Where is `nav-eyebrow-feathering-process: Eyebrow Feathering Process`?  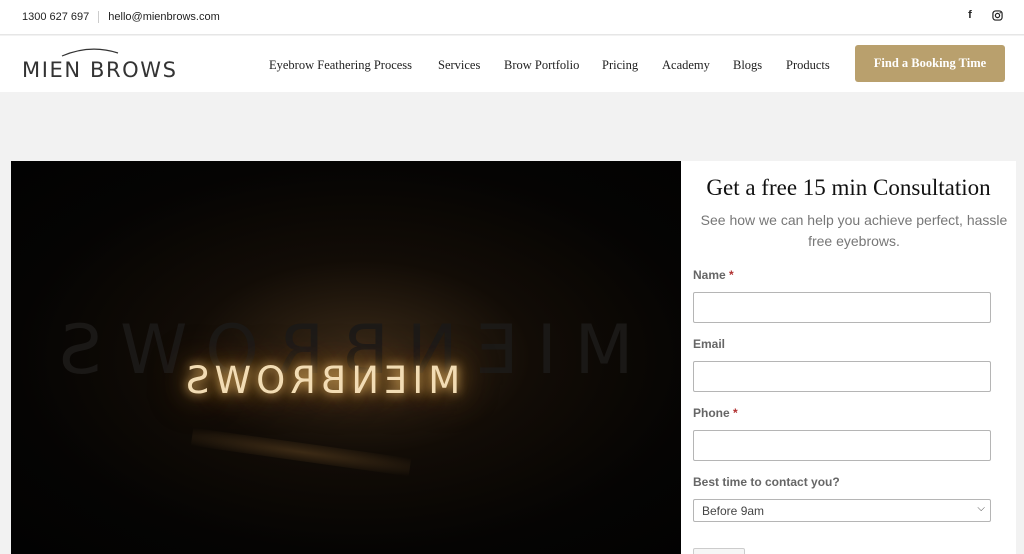
nav-eyebrow-feathering-process: Eyebrow Feathering Process is located at coordinates (340, 65).